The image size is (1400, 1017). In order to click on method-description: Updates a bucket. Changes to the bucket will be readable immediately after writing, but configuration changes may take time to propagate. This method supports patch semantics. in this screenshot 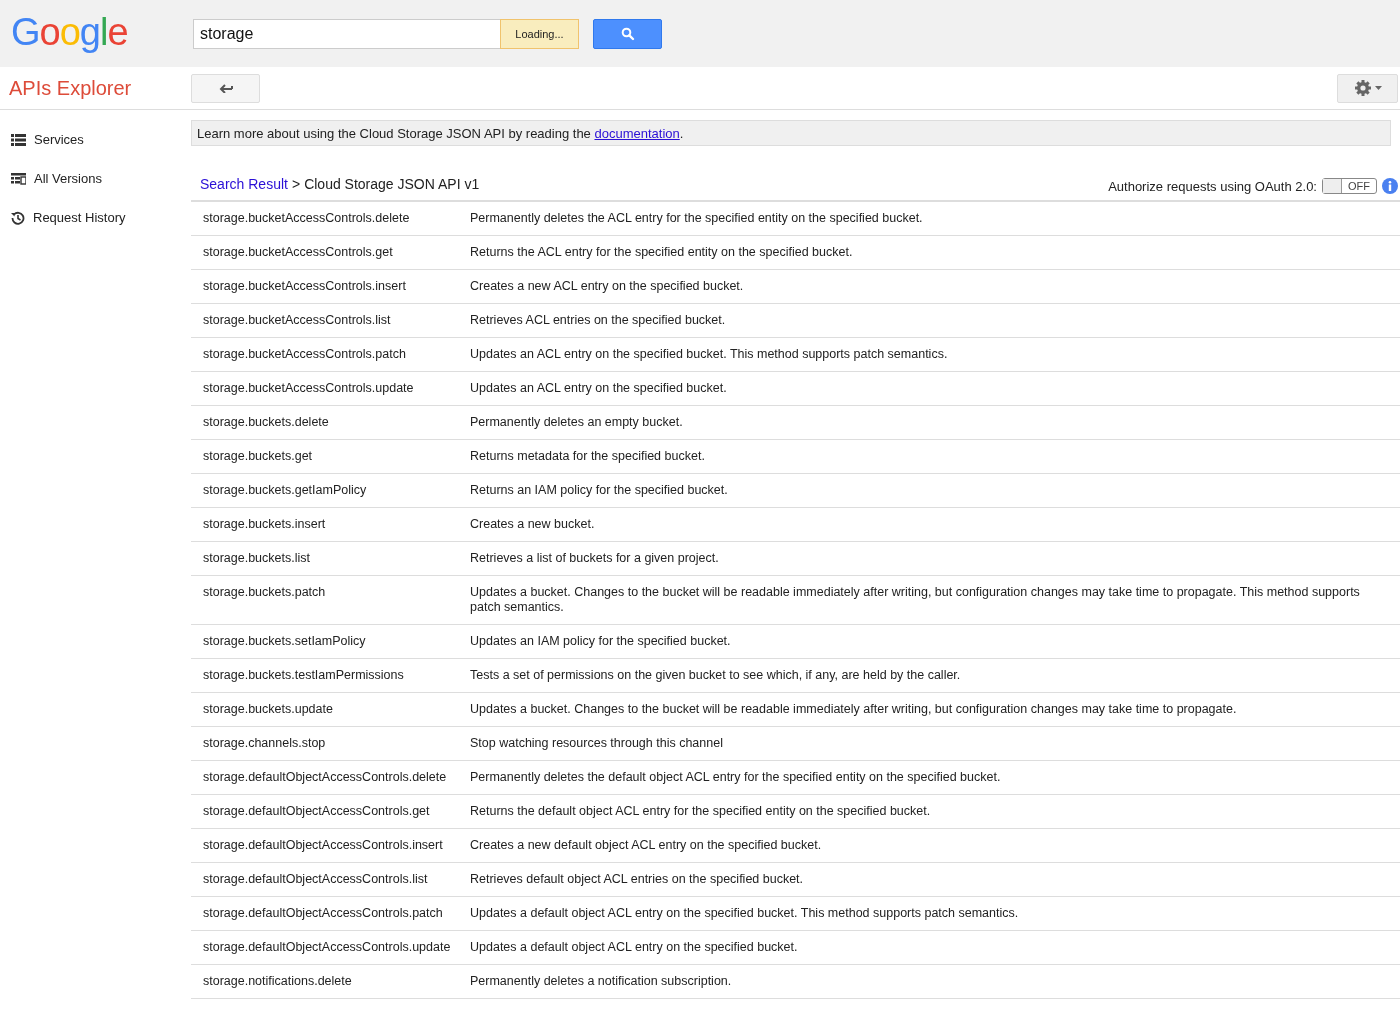, I will do `click(915, 600)`.